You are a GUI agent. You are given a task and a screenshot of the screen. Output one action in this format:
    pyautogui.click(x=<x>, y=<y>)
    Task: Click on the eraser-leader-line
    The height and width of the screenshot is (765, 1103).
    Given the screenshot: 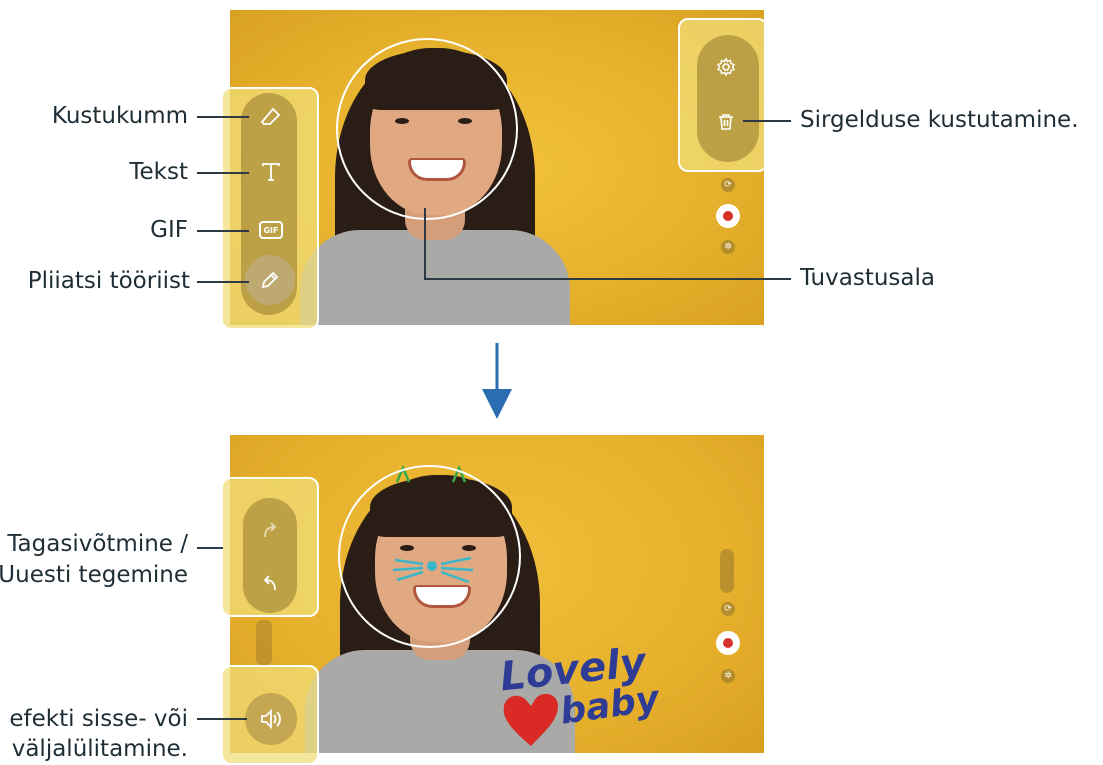 What is the action you would take?
    pyautogui.click(x=223, y=117)
    